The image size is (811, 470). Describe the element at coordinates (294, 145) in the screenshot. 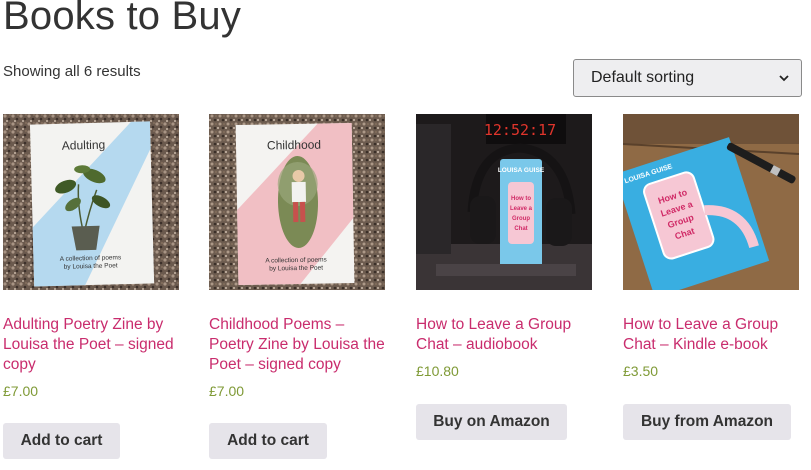

I see `cover-title: Childhood` at that location.